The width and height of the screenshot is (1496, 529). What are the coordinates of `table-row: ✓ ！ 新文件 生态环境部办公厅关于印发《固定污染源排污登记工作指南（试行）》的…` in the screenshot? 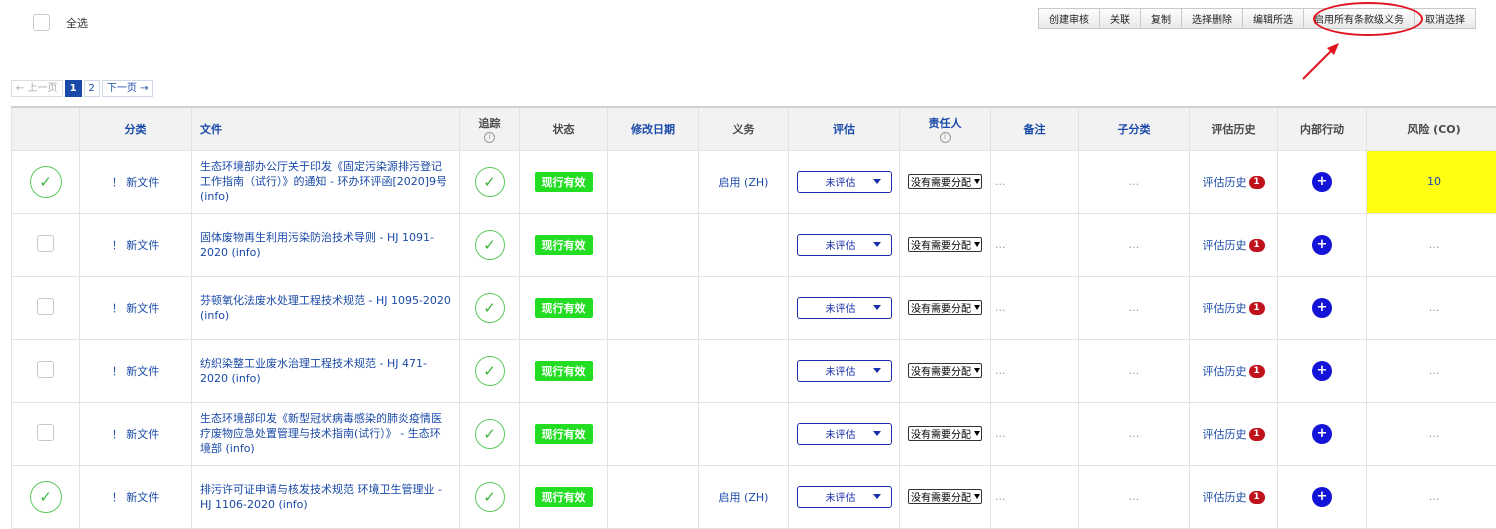 It's located at (754, 181).